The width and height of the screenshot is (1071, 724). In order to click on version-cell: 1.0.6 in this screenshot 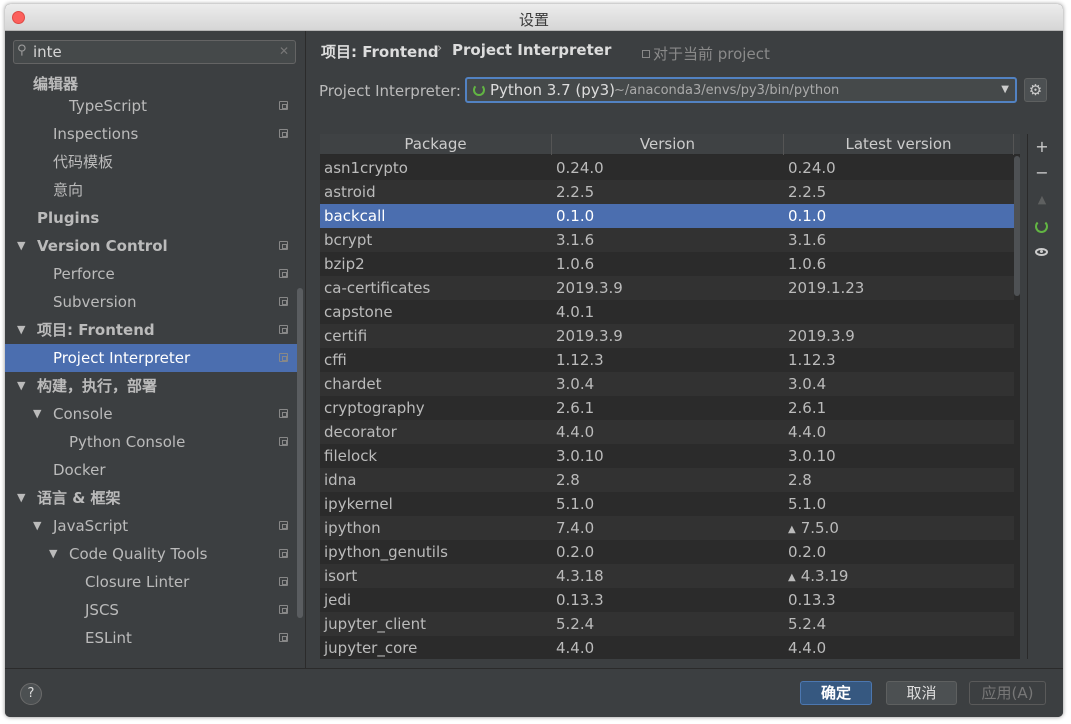, I will do `click(575, 264)`.